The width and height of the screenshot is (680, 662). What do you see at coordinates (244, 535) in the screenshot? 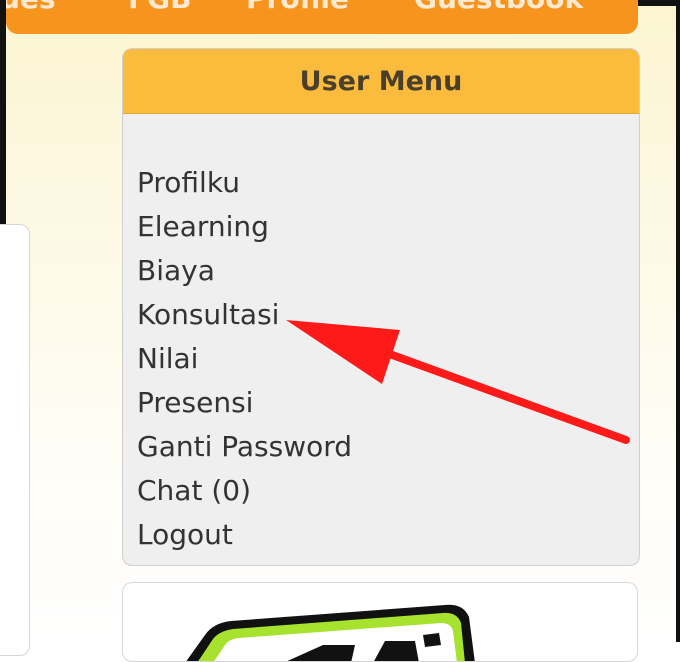
I see `menu-item-logout: Logout` at bounding box center [244, 535].